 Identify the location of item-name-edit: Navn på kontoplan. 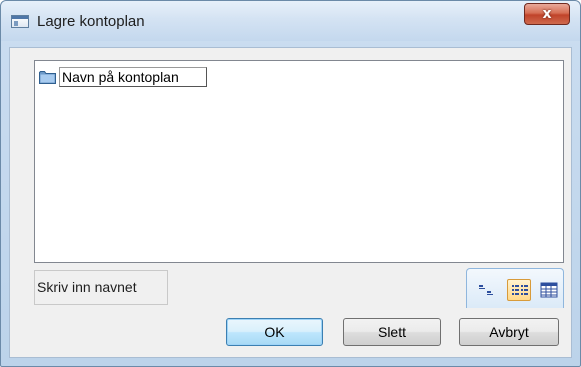
(133, 77).